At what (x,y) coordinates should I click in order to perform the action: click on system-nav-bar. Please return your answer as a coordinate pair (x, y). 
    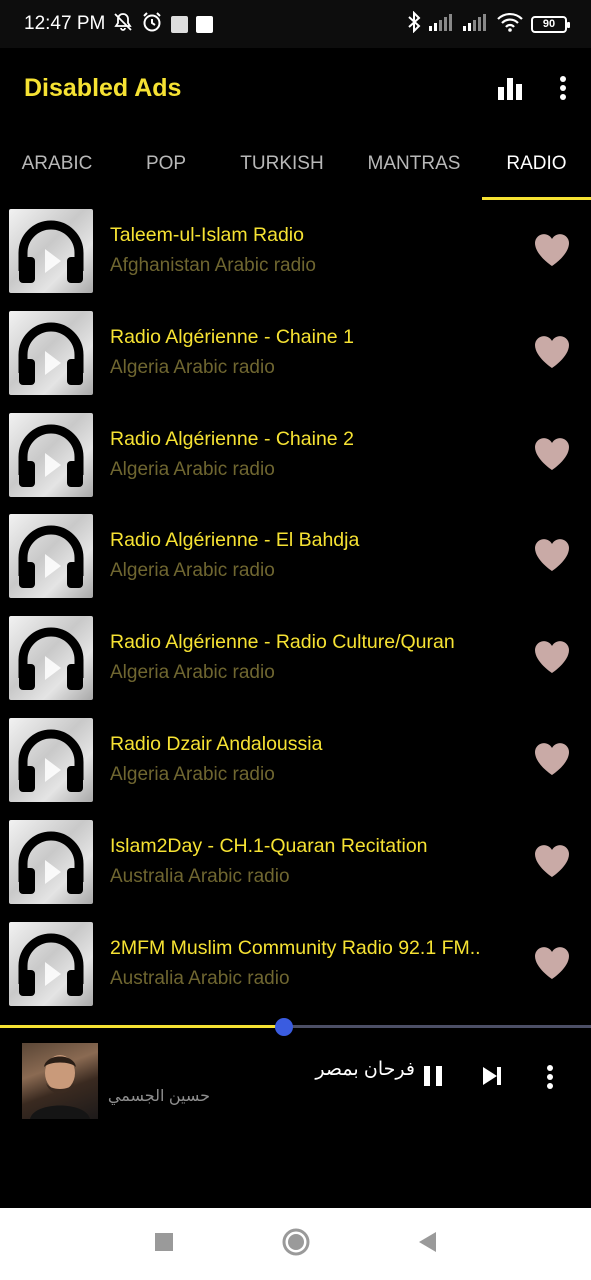
    Looking at the image, I should click on (295, 1244).